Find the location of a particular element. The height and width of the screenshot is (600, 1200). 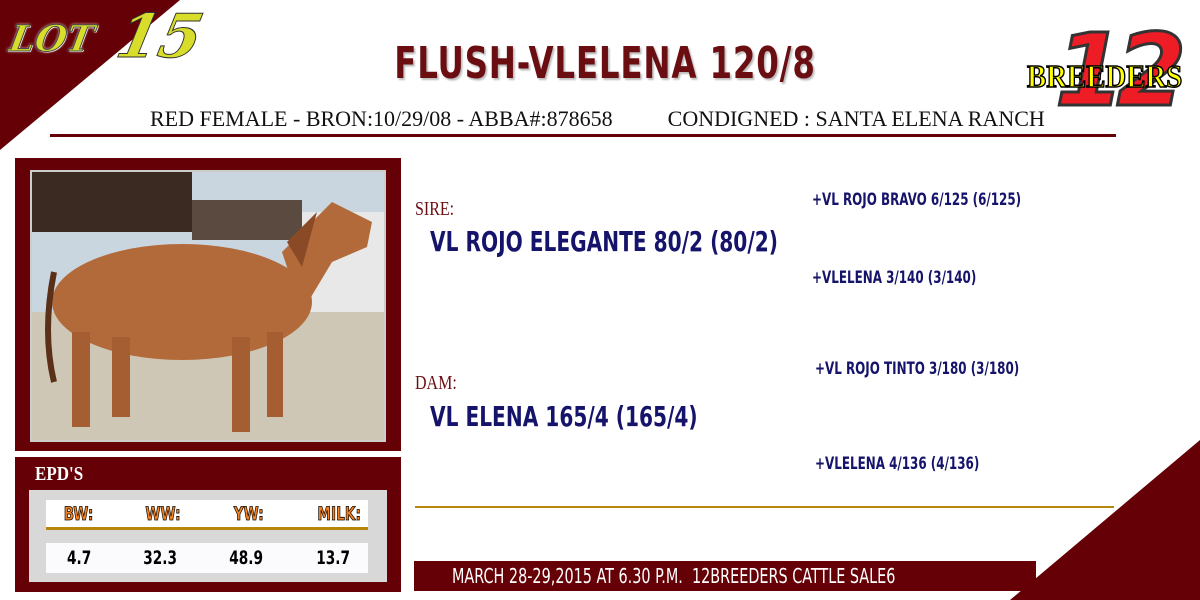

breeders-logo: 12 BREEDERS is located at coordinates (1106, 71).